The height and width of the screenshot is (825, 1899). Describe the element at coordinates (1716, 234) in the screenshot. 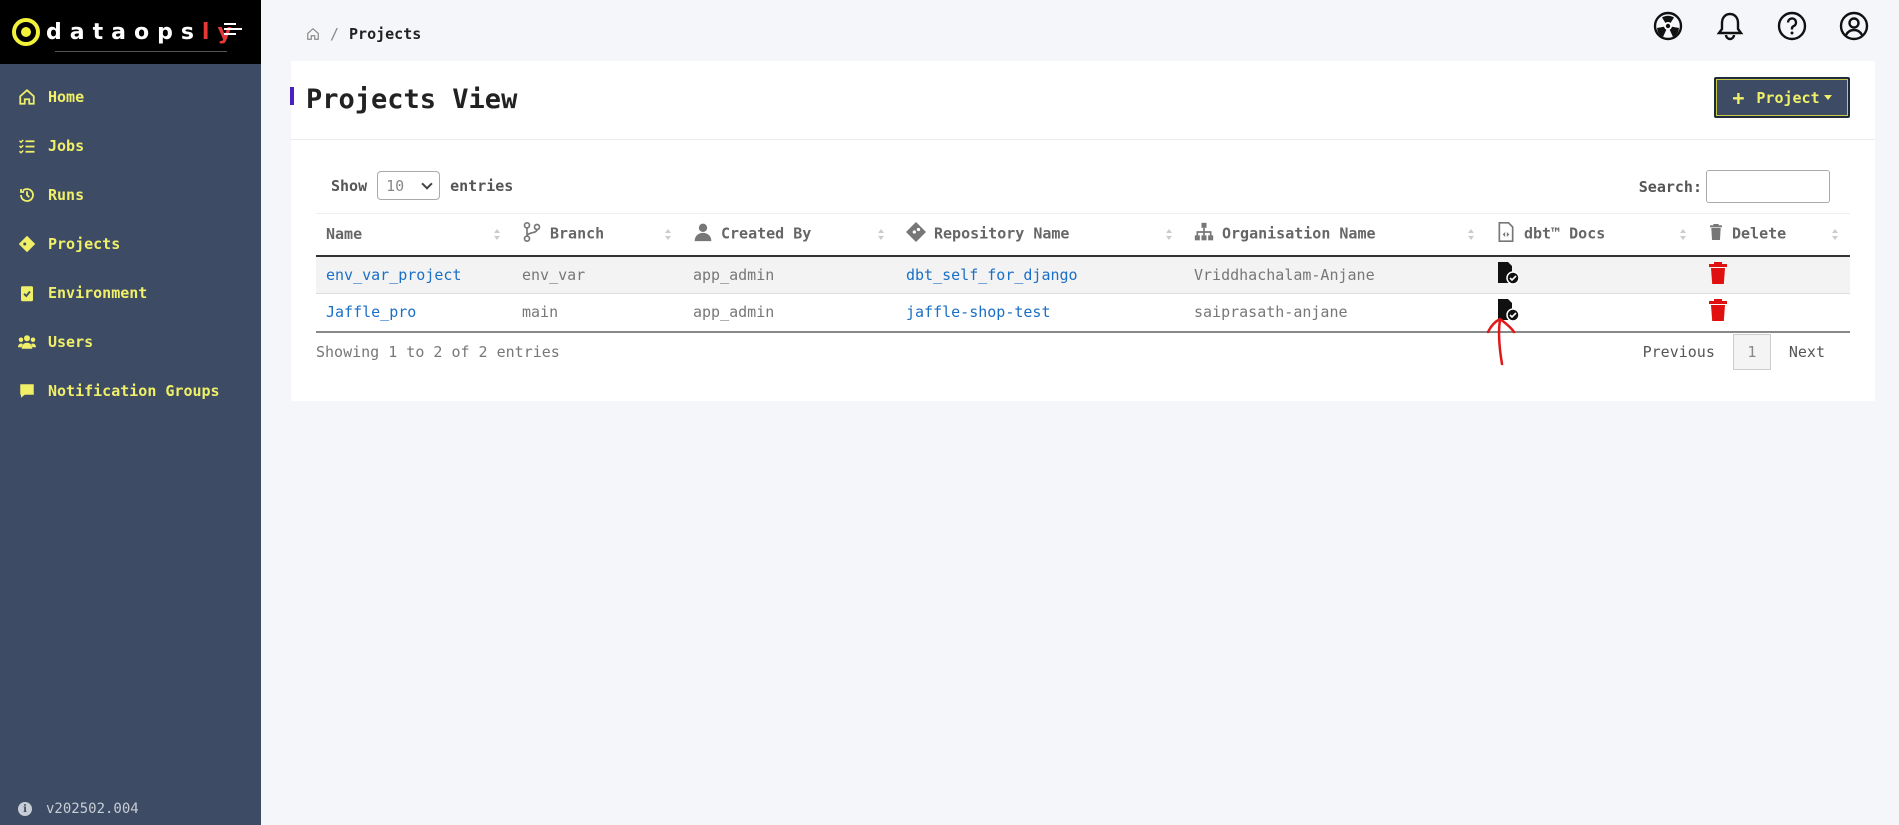

I see `trash-icon` at that location.